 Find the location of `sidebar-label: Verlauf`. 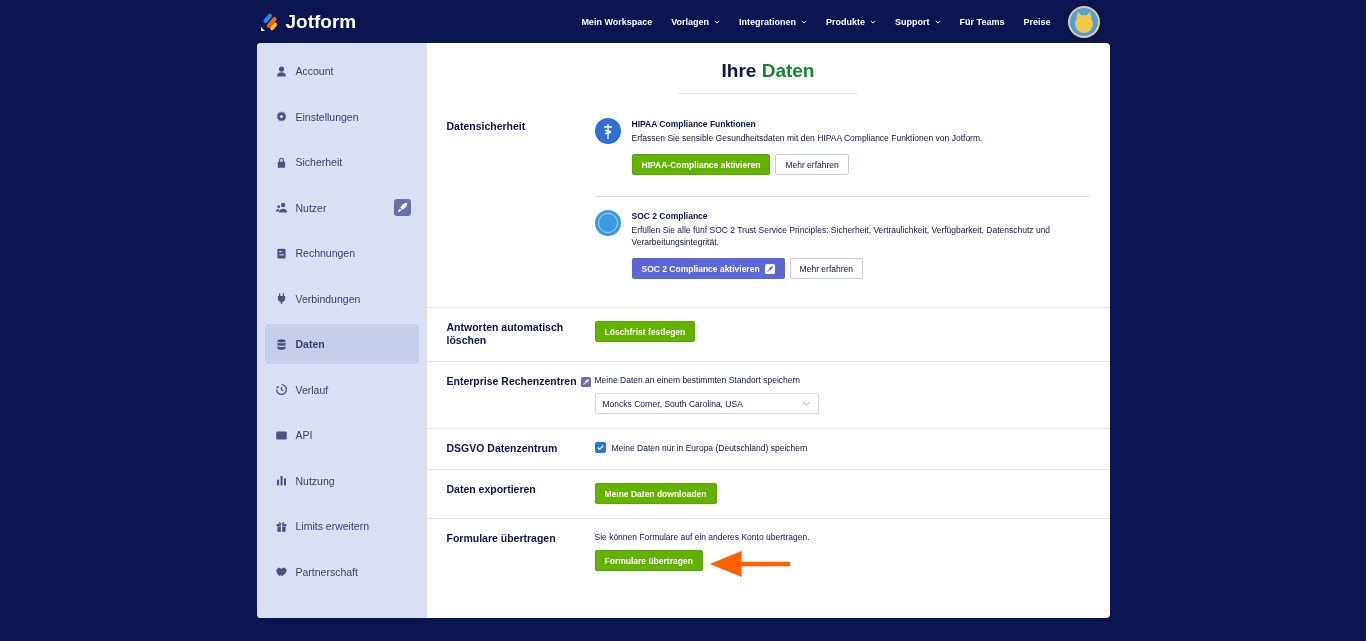

sidebar-label: Verlauf is located at coordinates (312, 389).